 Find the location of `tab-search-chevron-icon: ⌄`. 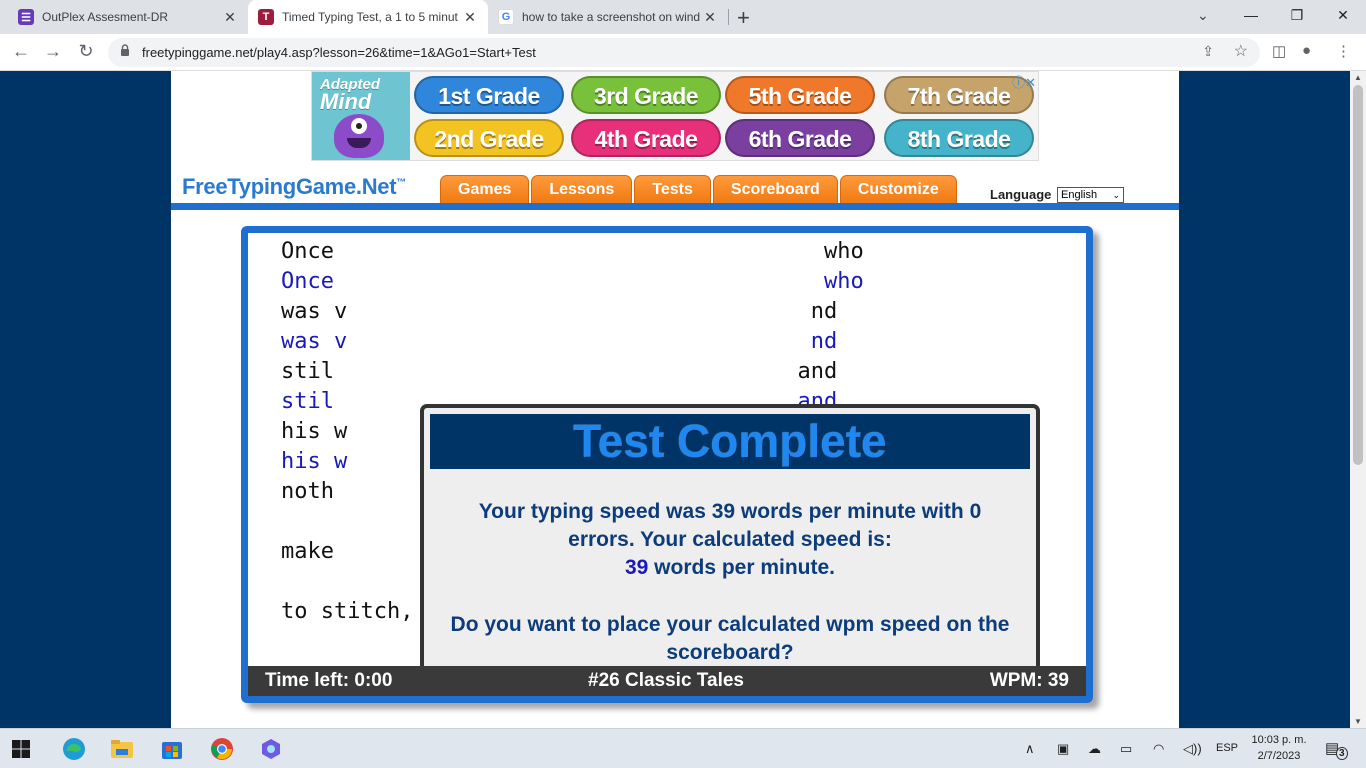

tab-search-chevron-icon: ⌄ is located at coordinates (1203, 15).